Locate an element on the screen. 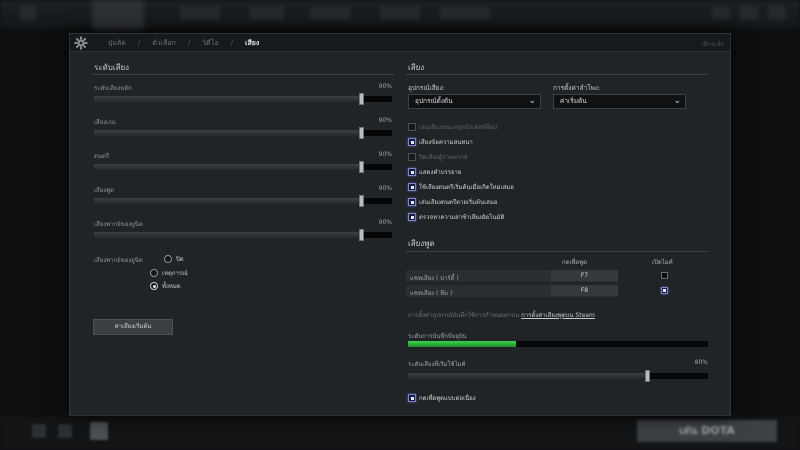 The height and width of the screenshot is (450, 800). sound-option-row: เล่นเสียงดนตรีตายเริ่มต้นเสมอ is located at coordinates (452, 202).